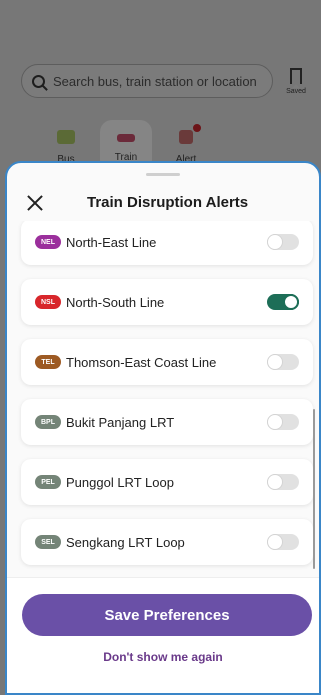  I want to click on search-icon, so click(38, 81).